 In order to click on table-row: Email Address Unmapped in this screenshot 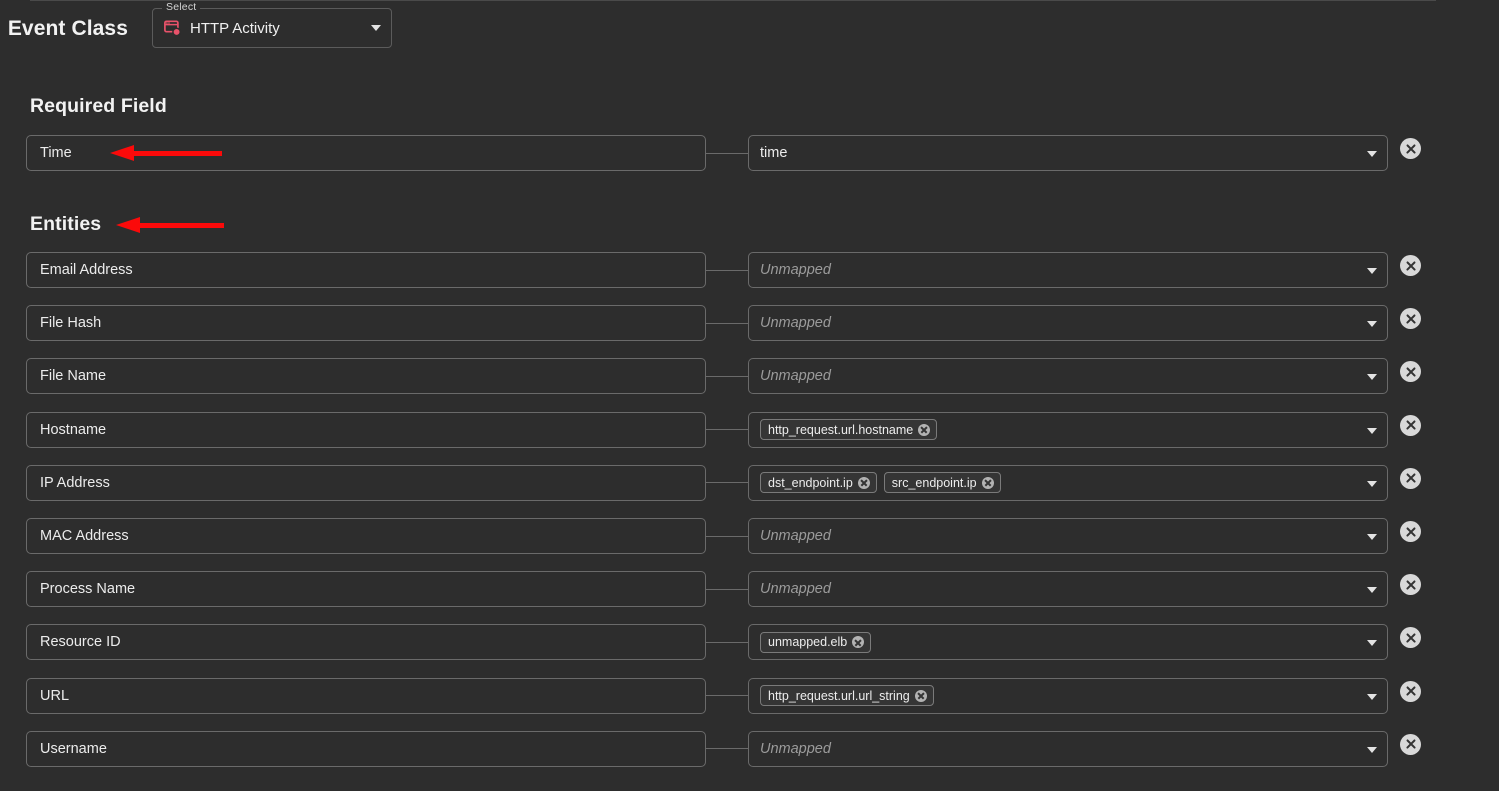, I will do `click(749, 270)`.